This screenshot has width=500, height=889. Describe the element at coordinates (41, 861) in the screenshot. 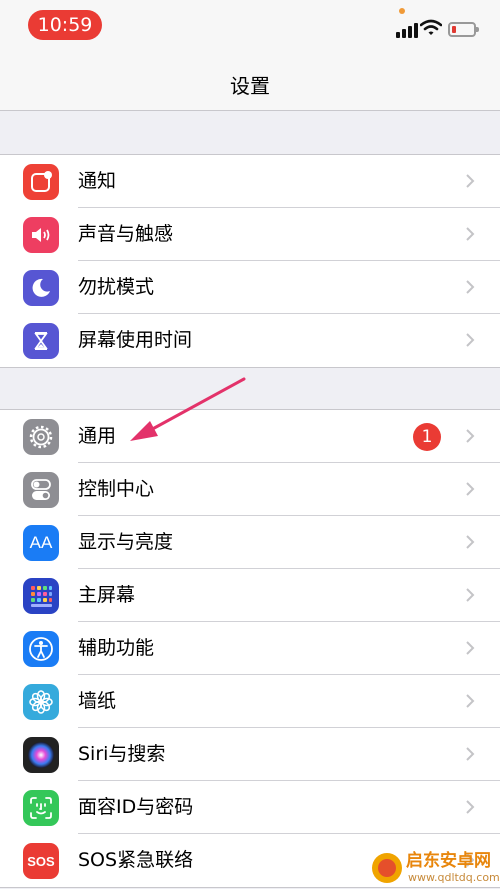

I see `sos-icon: SOS` at that location.